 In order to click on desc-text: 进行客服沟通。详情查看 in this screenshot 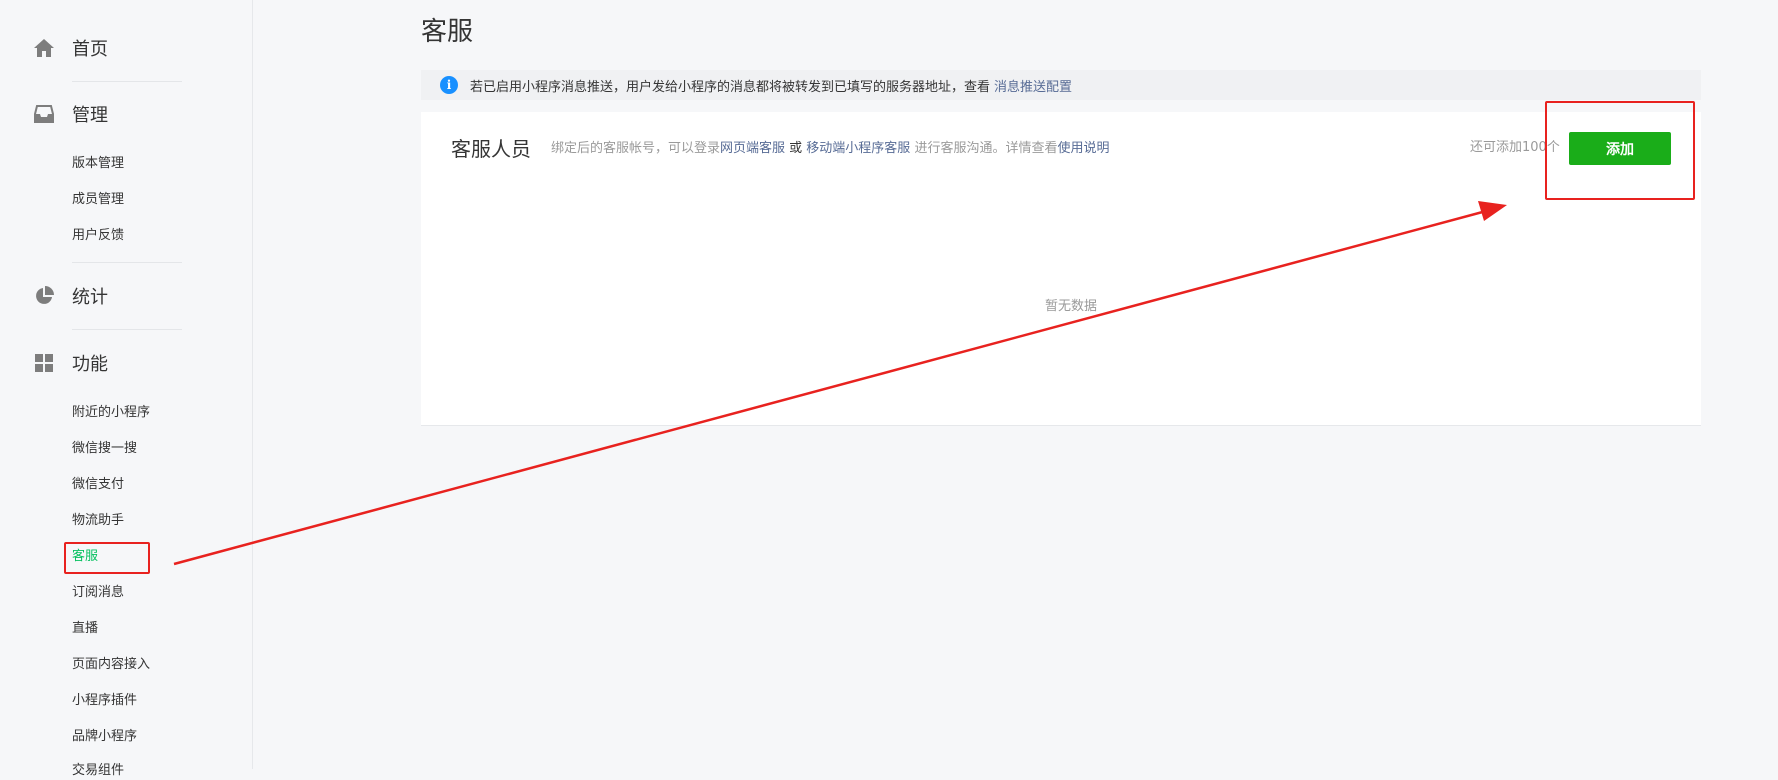, I will do `click(984, 148)`.